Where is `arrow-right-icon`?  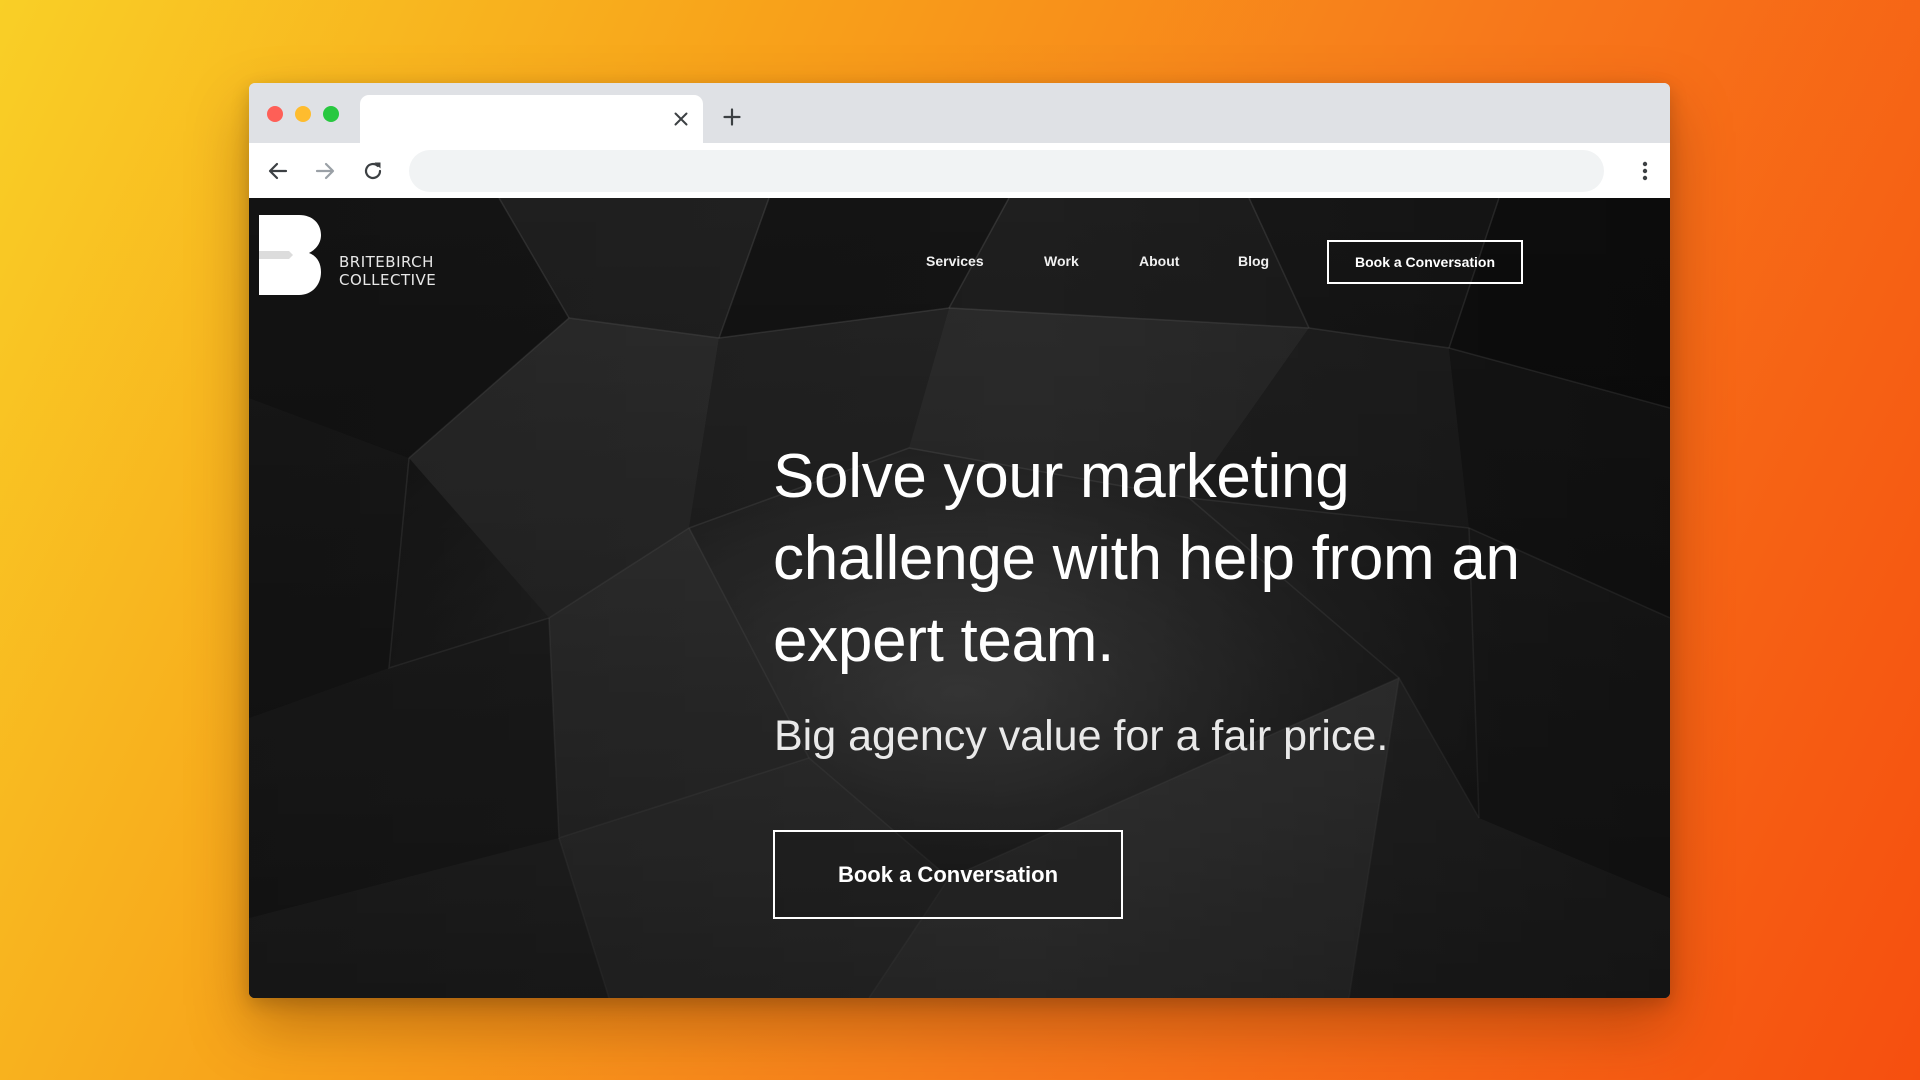
arrow-right-icon is located at coordinates (325, 171).